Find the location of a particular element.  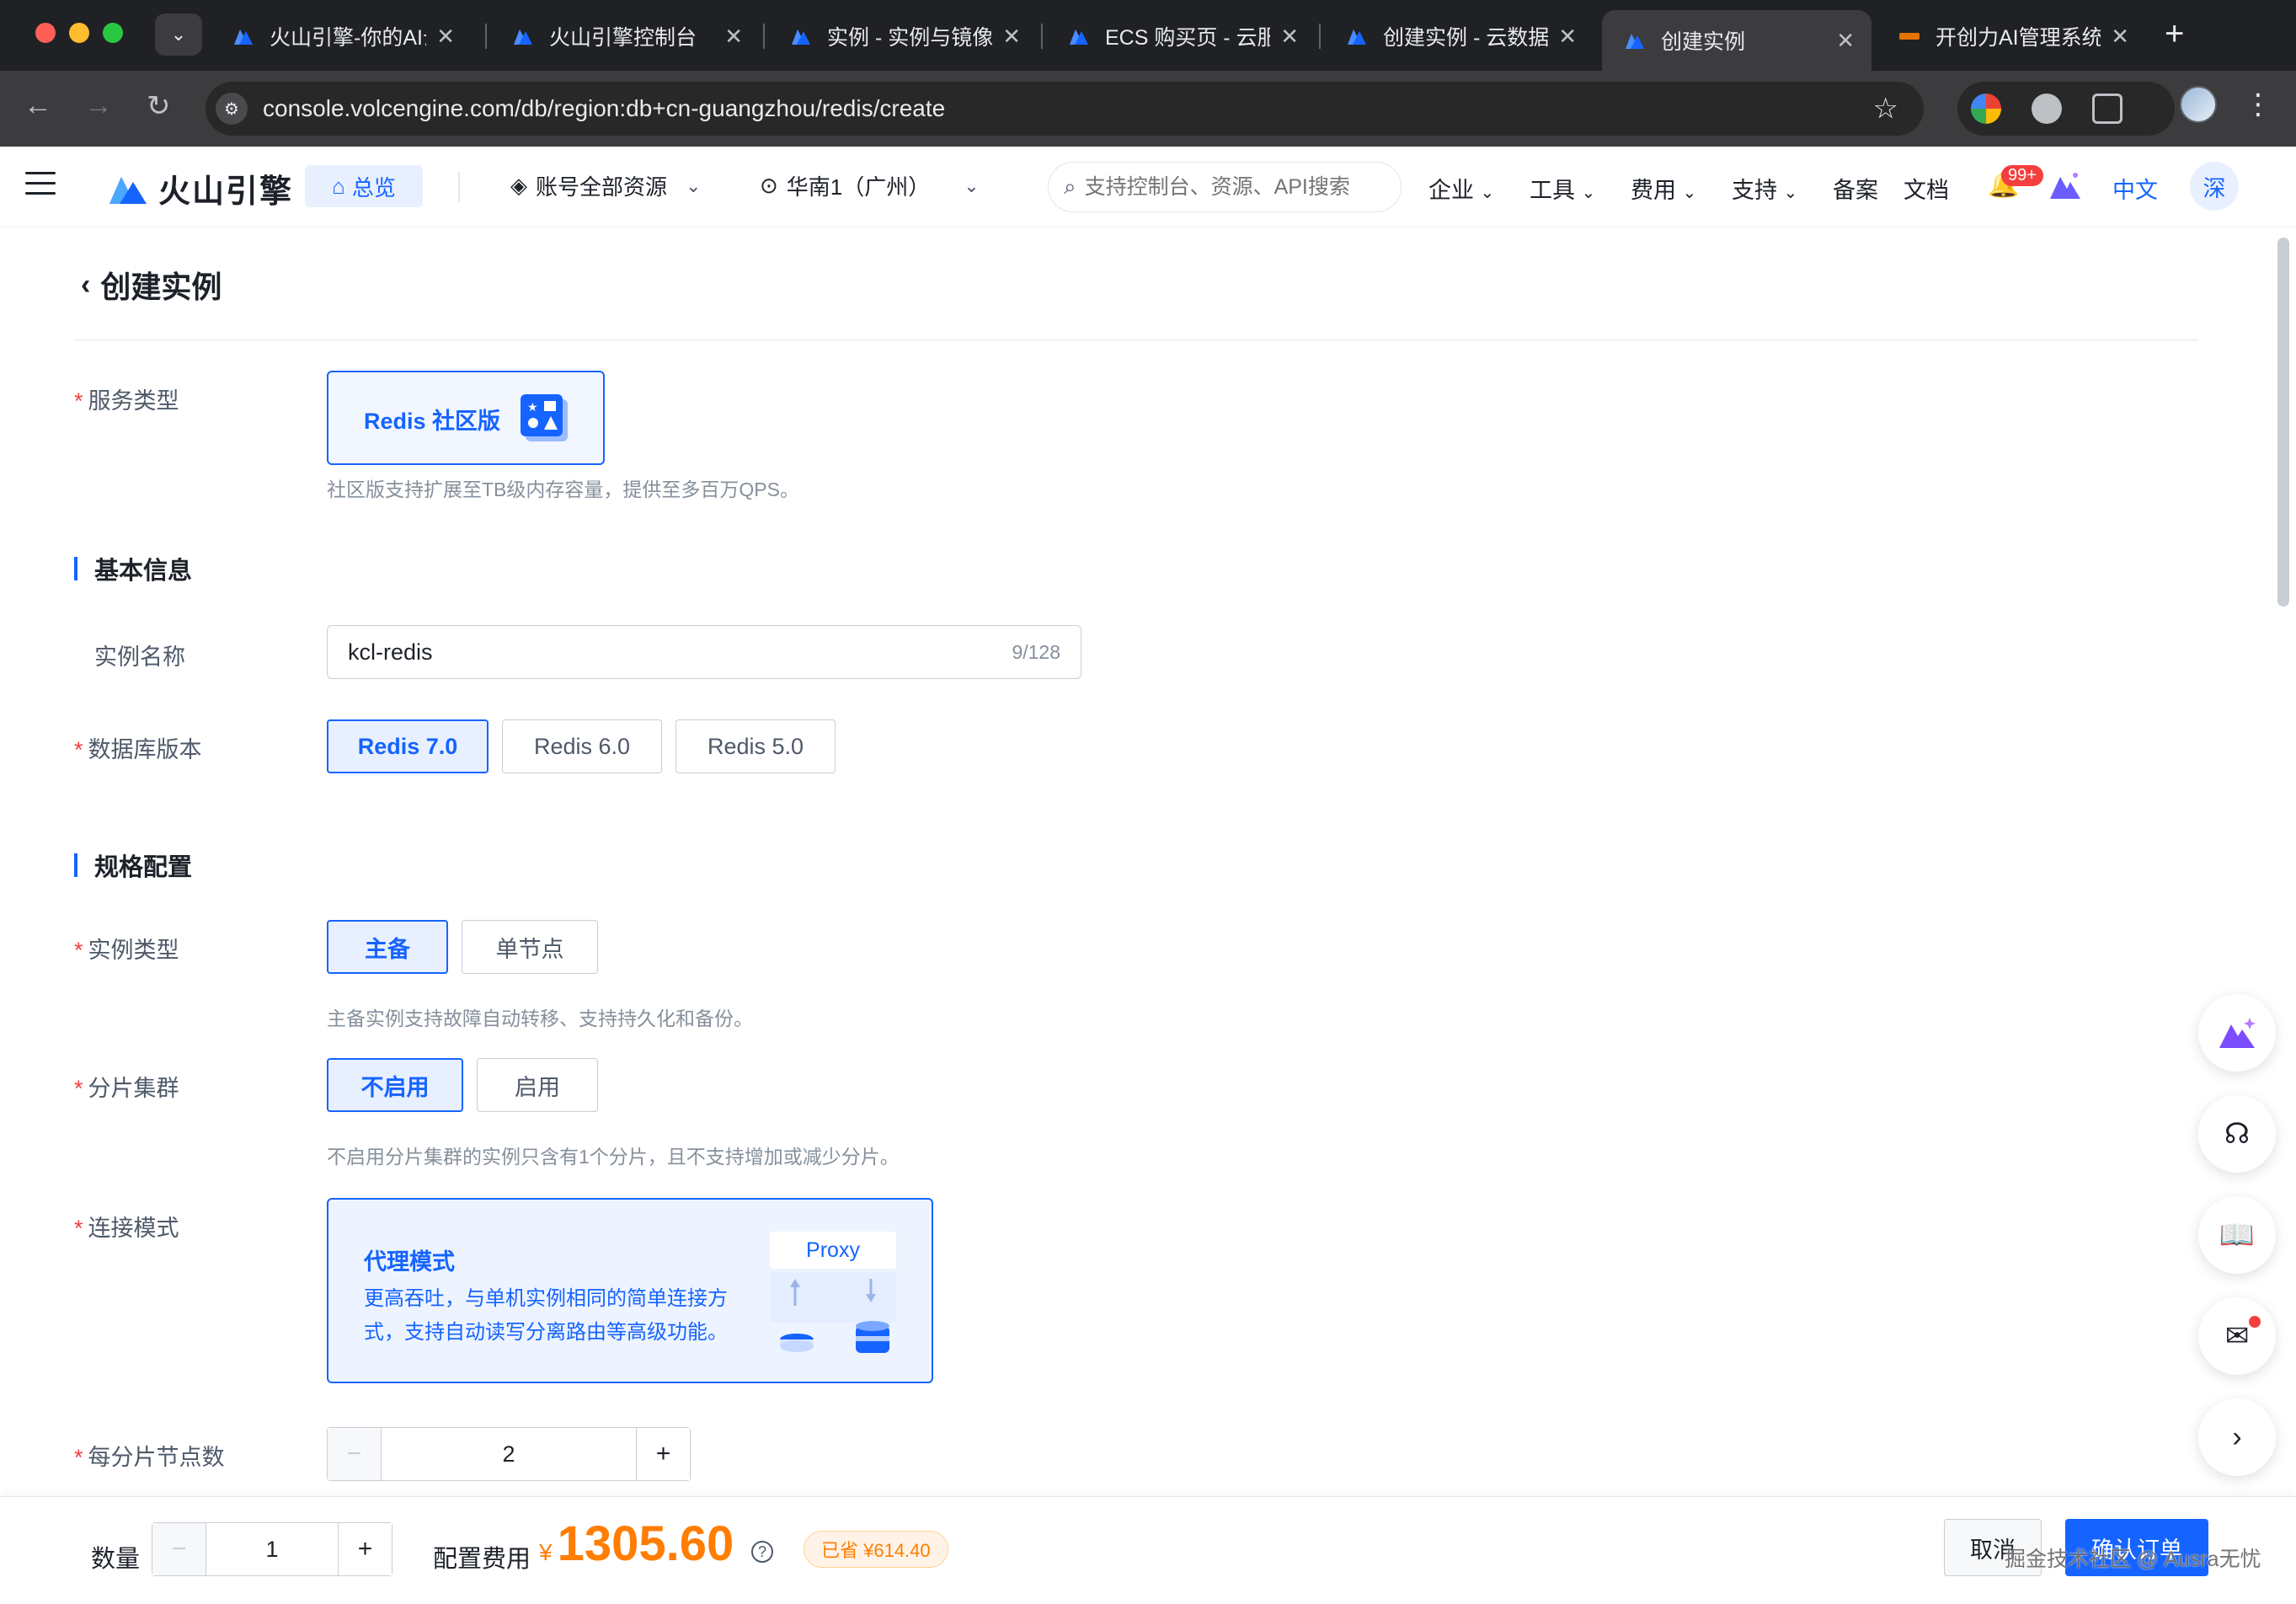

menu-enterprise: 企业 ⌄ is located at coordinates (1461, 188).